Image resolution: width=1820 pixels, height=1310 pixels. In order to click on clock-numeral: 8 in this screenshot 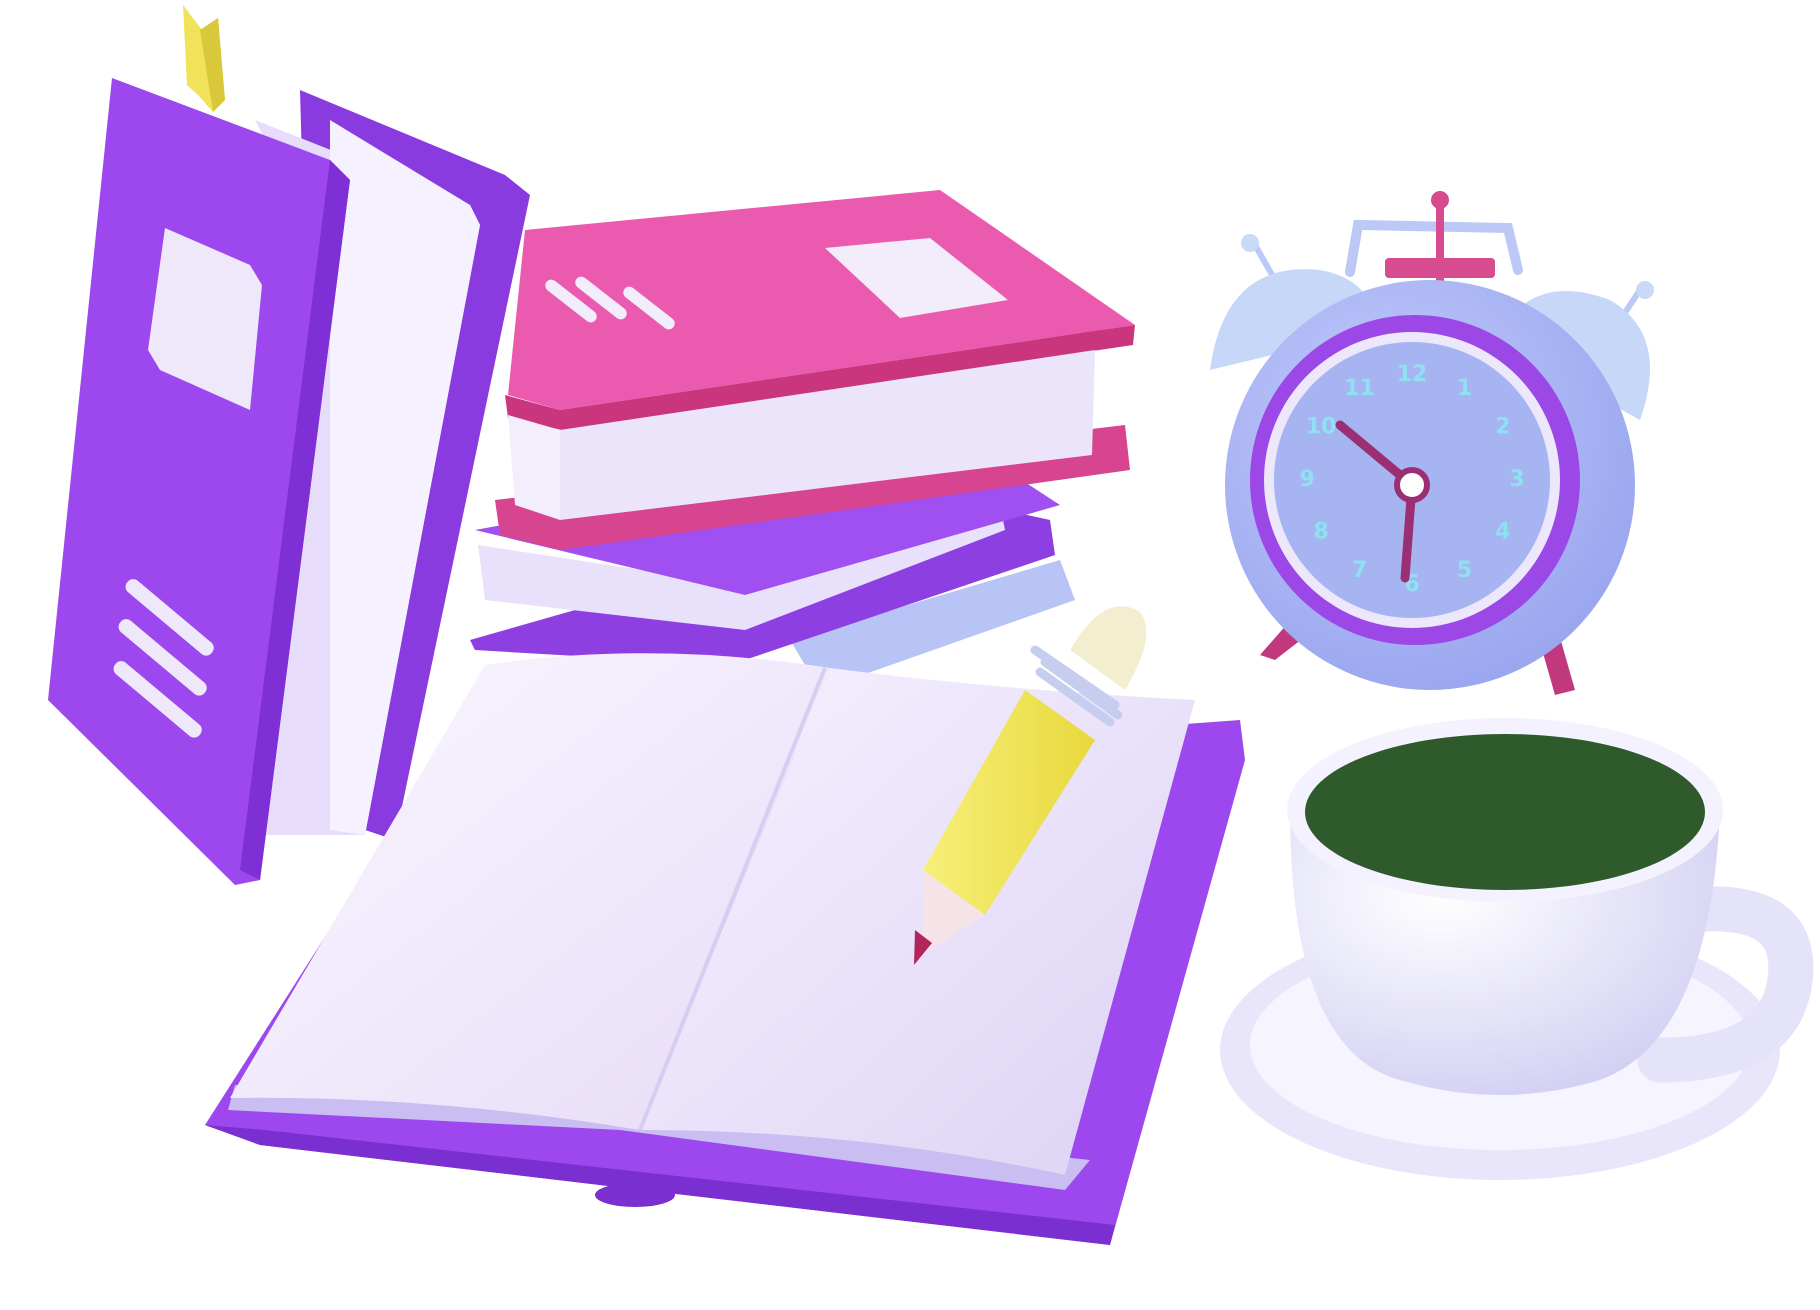, I will do `click(1320, 532)`.